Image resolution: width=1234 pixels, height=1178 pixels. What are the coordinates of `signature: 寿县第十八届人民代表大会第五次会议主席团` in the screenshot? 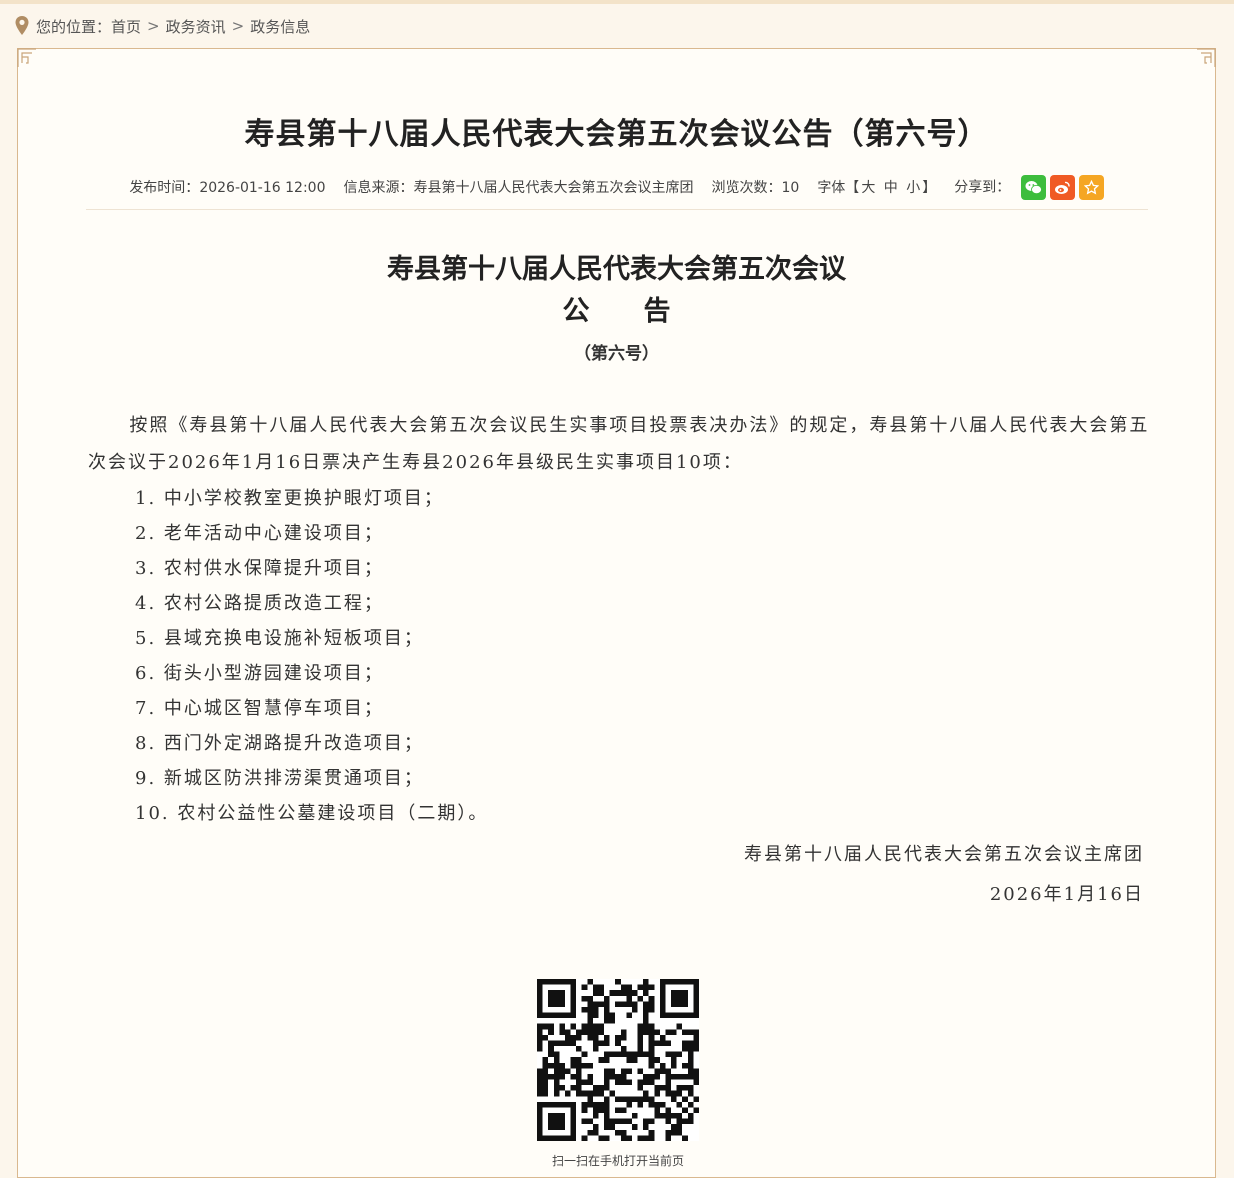 It's located at (944, 854).